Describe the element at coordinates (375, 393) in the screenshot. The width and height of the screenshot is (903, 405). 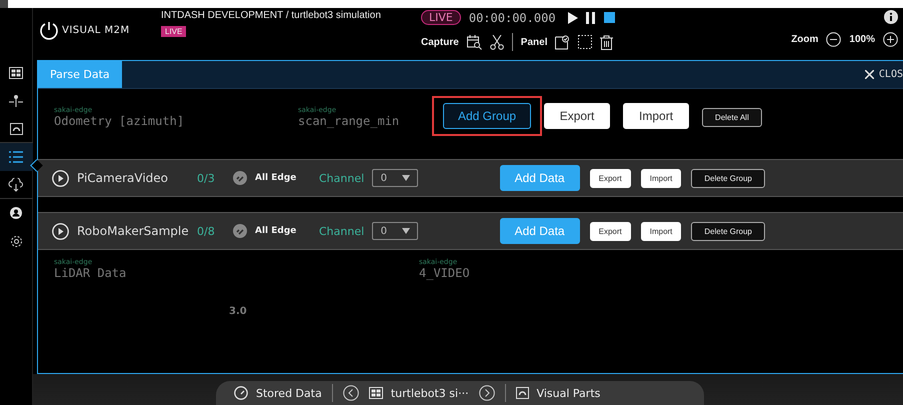
I see `grid-icon` at that location.